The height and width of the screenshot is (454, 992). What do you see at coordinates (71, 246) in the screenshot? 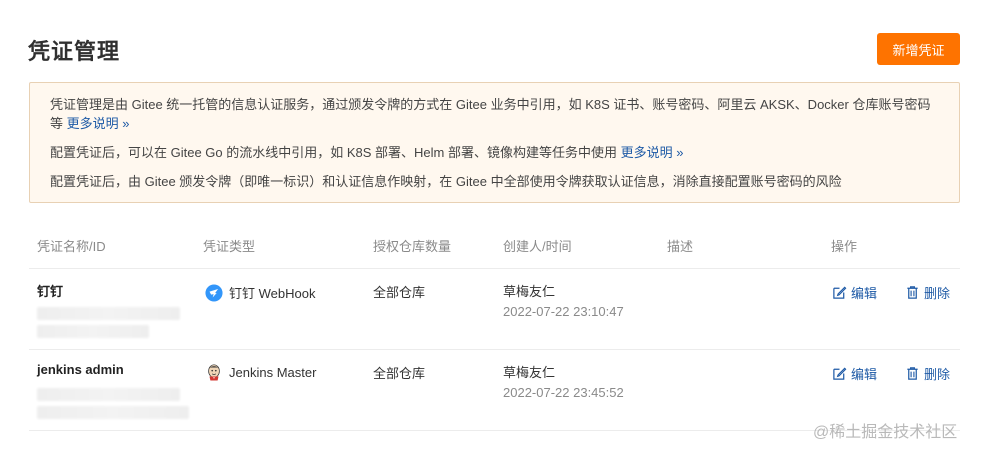
I see `header-name-id: 凭证名称/ID` at bounding box center [71, 246].